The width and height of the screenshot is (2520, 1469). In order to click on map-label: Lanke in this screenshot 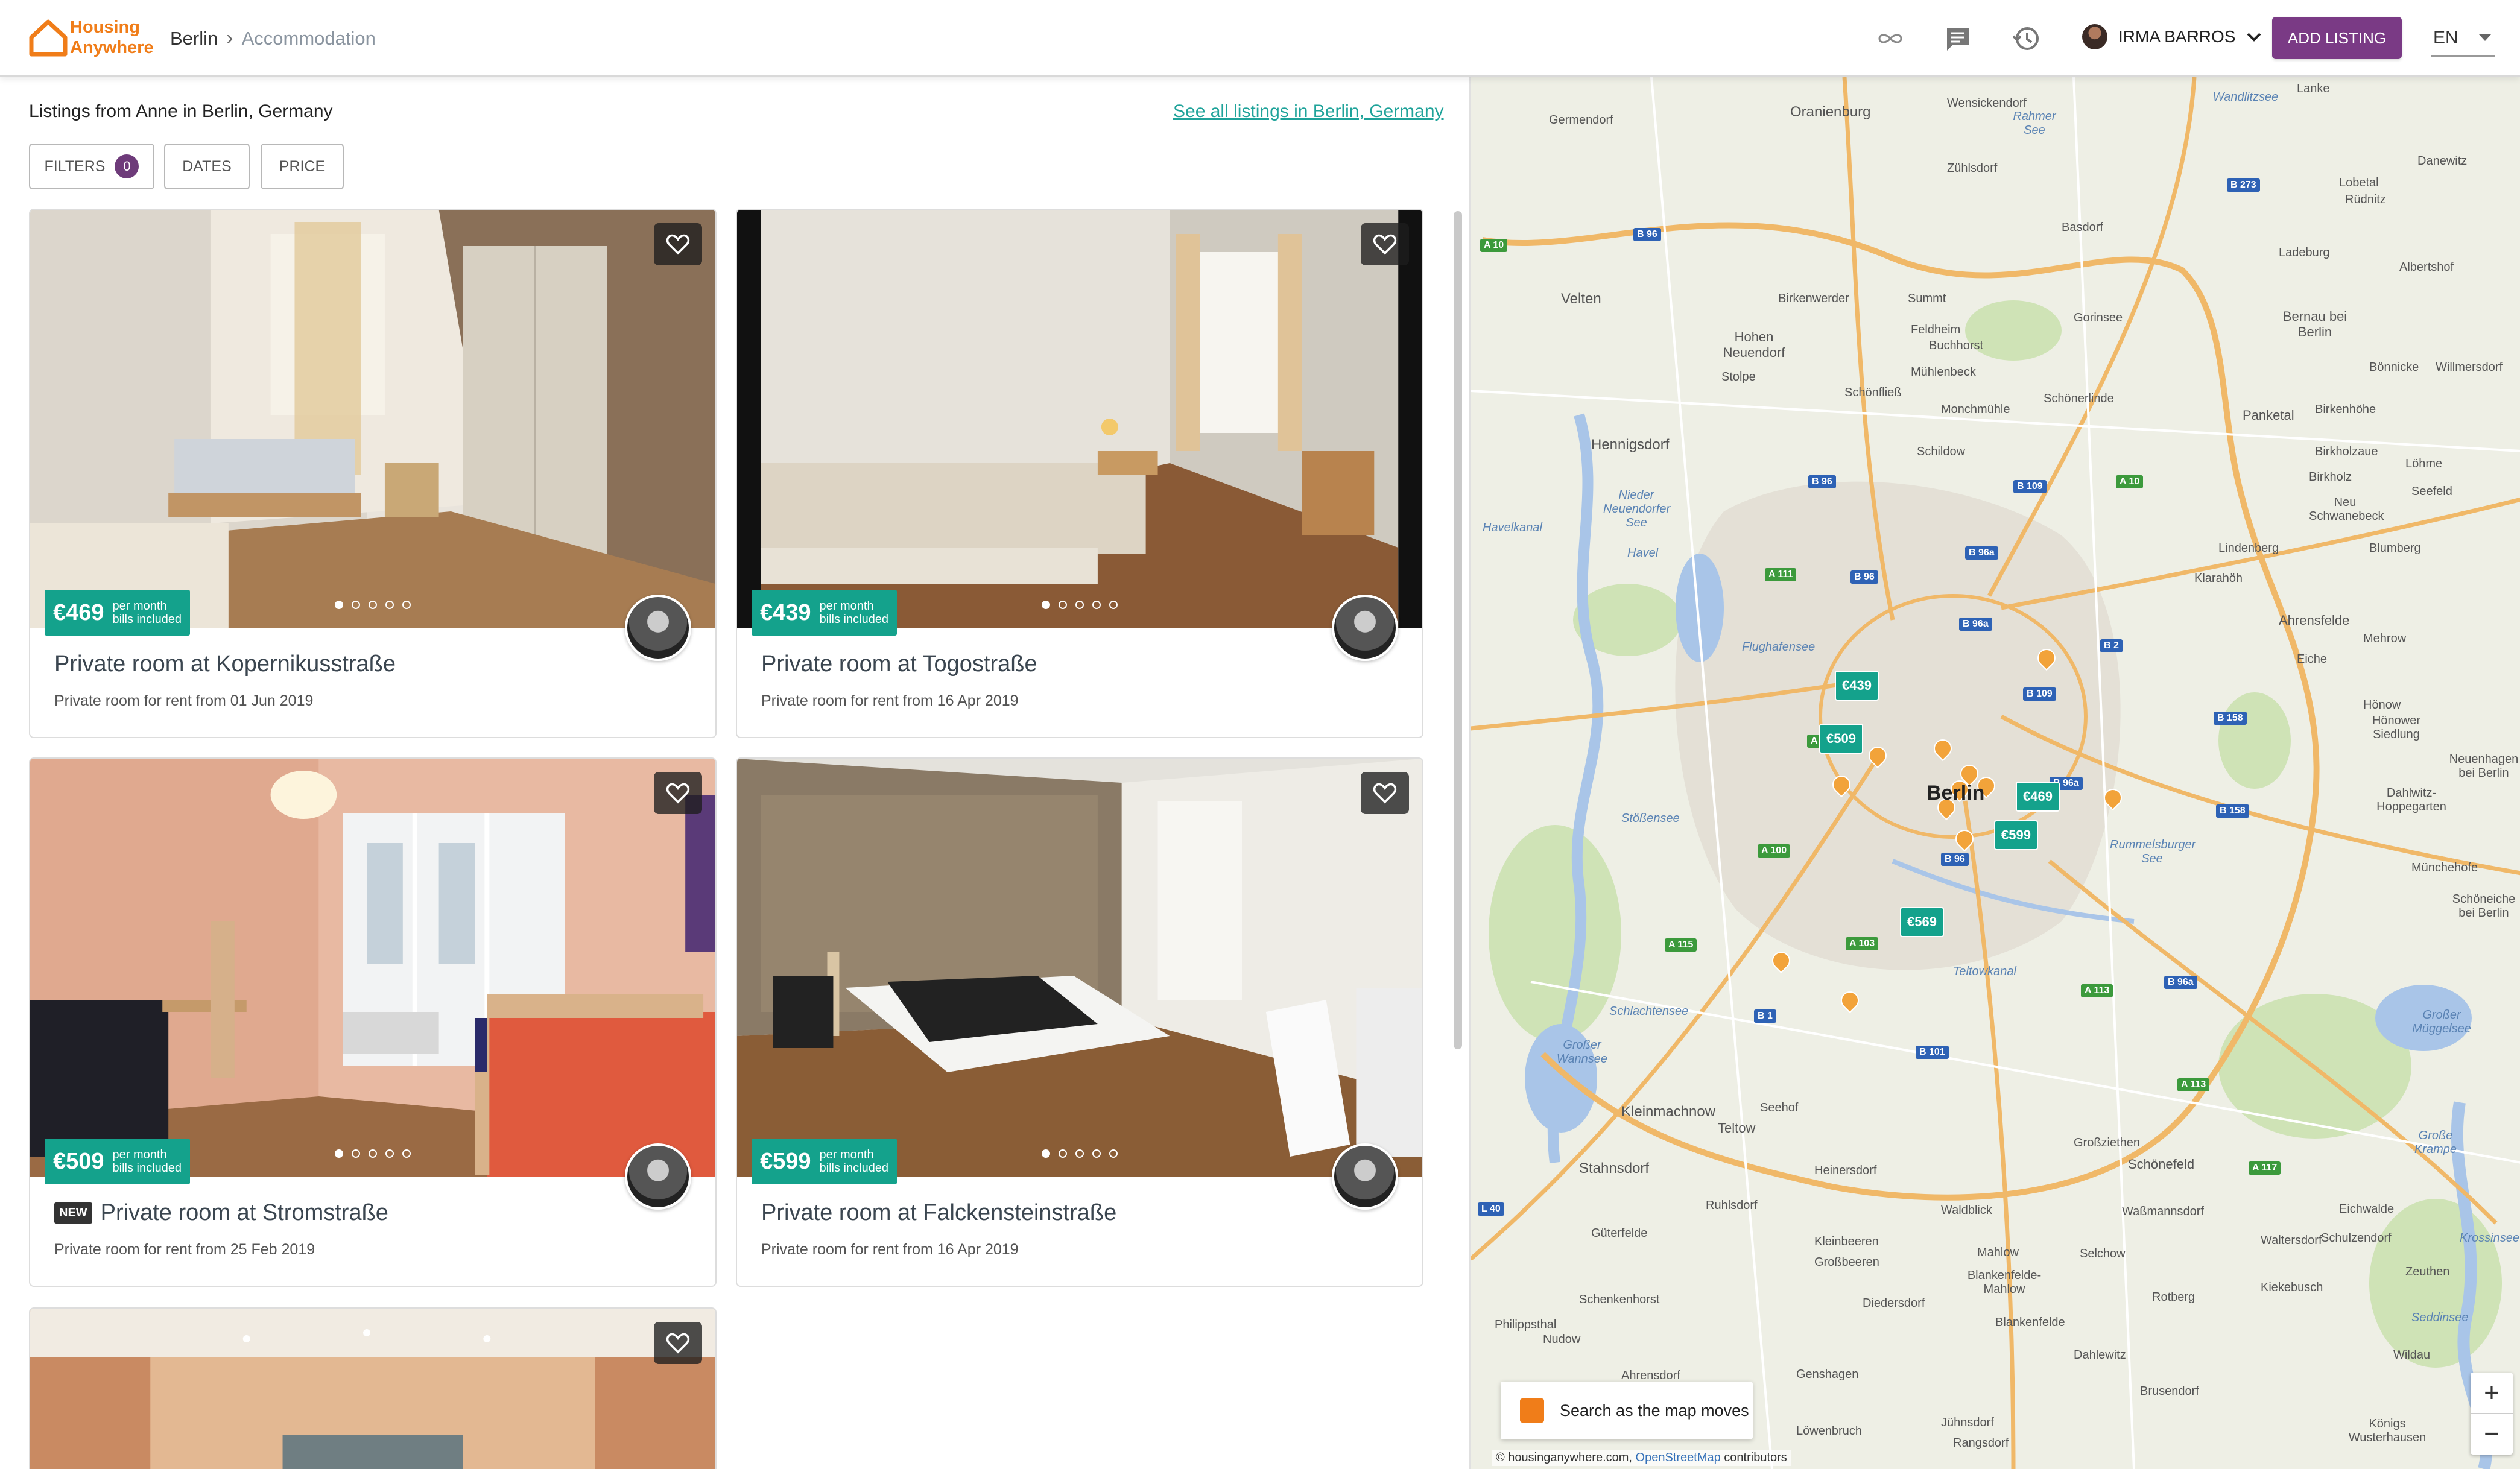, I will do `click(2314, 88)`.